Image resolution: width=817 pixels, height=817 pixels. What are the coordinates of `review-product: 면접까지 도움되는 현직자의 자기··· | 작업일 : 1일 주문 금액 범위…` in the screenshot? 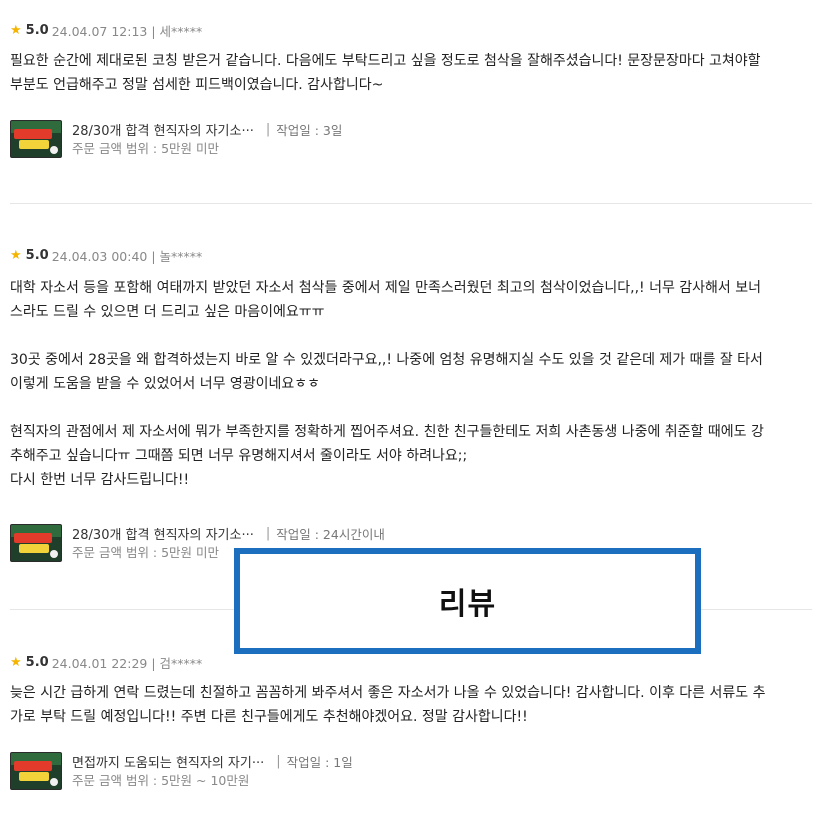 It's located at (181, 772).